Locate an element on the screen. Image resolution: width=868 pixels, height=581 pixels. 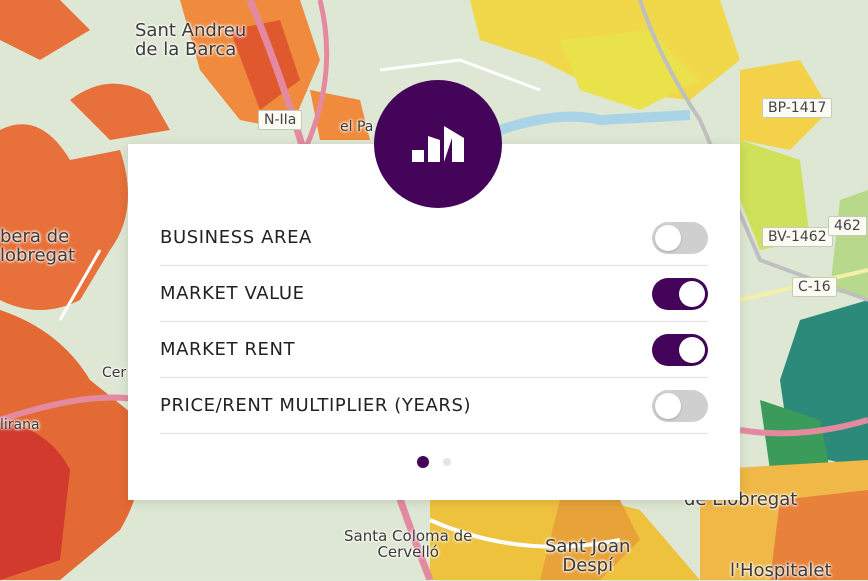
business-area-toggle is located at coordinates (680, 237).